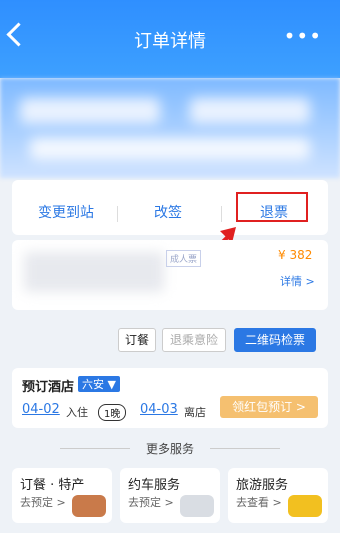 This screenshot has height=533, width=340. What do you see at coordinates (94, 272) in the screenshot?
I see `blurred-passenger-info` at bounding box center [94, 272].